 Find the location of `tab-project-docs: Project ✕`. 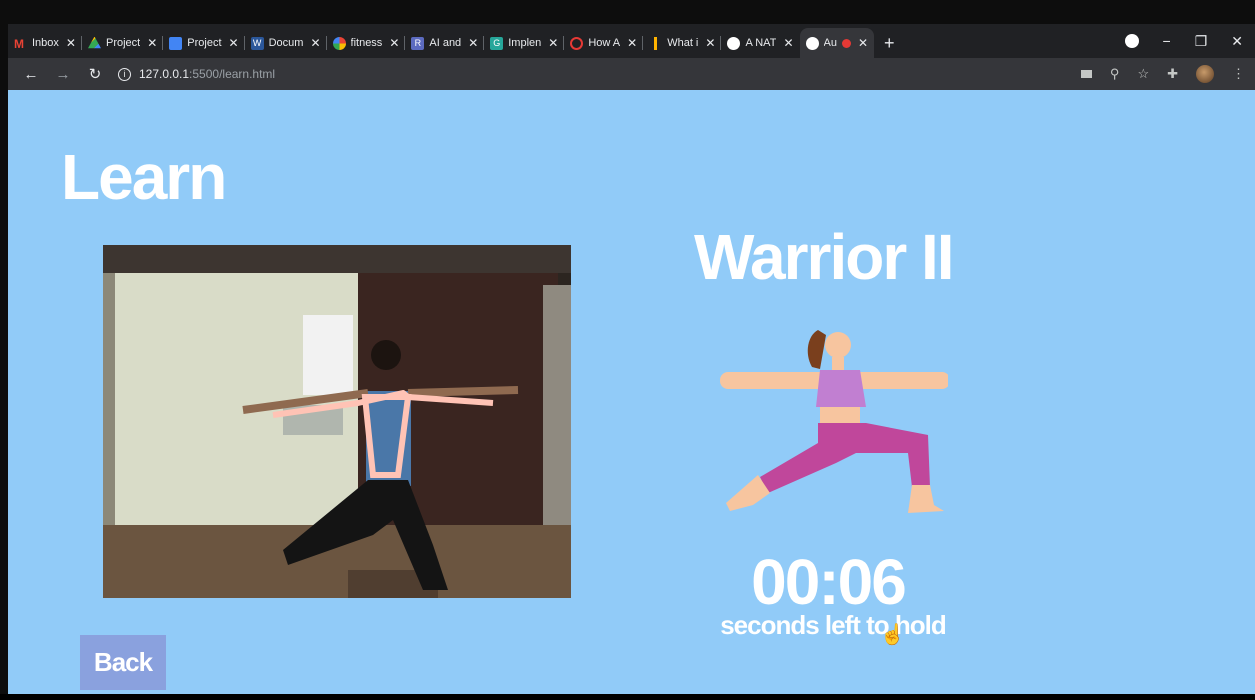

tab-project-docs: Project ✕ is located at coordinates (204, 43).